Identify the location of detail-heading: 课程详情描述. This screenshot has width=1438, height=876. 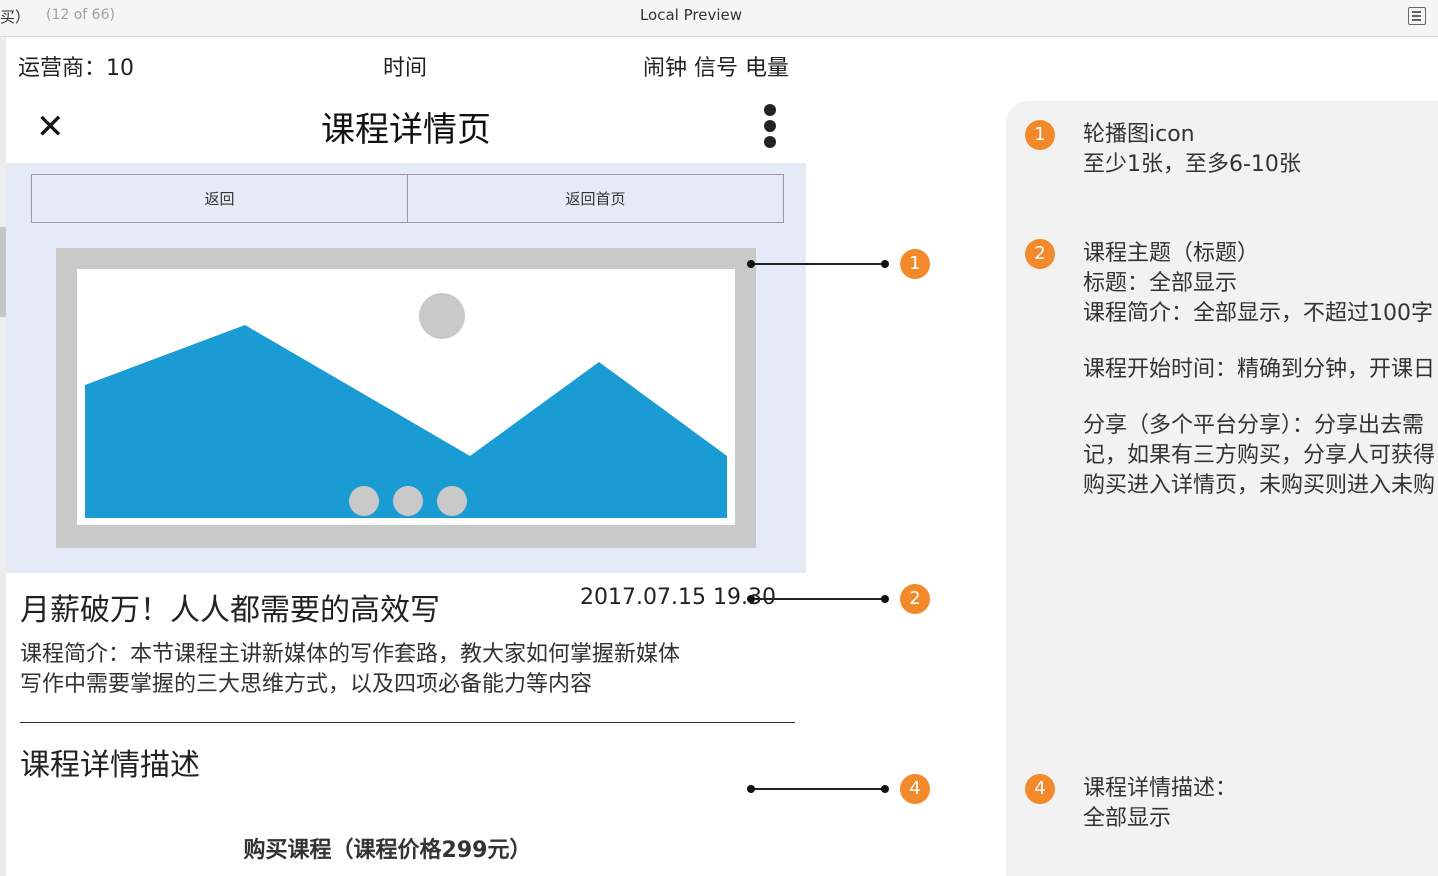
(110, 765).